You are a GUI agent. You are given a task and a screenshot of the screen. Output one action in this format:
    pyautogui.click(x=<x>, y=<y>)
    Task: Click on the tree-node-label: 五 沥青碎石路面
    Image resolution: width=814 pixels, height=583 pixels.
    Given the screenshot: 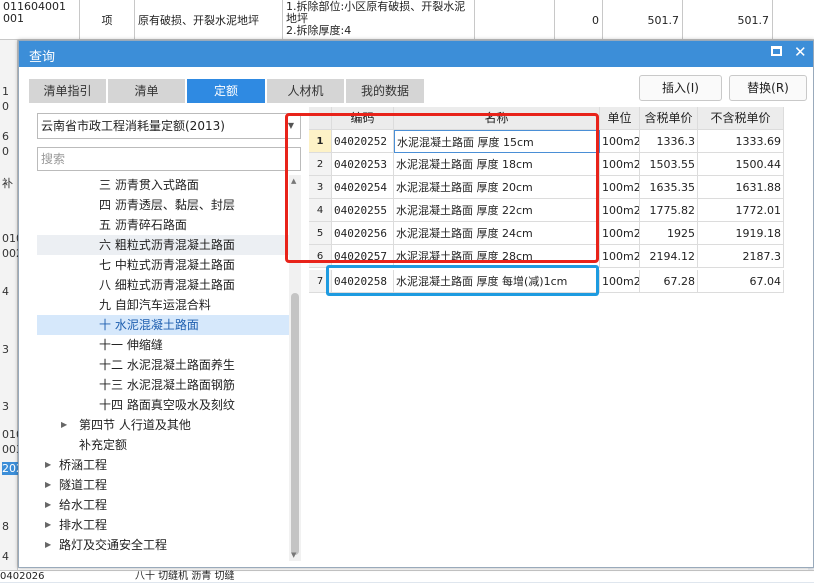 What is the action you would take?
    pyautogui.click(x=143, y=225)
    